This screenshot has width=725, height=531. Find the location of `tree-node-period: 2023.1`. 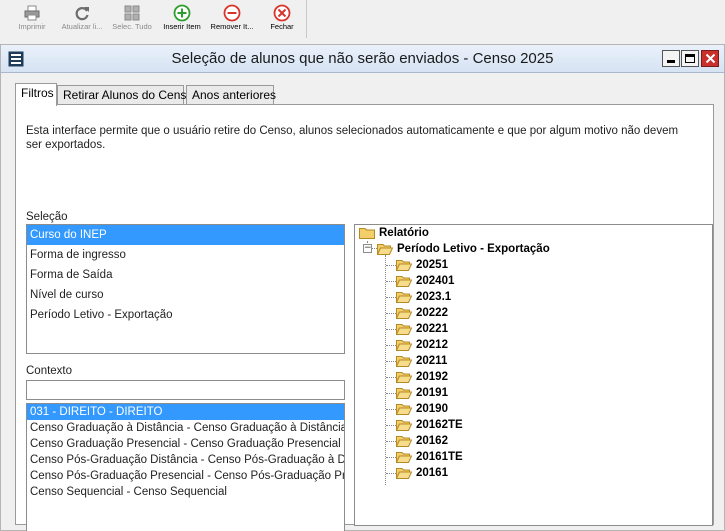

tree-node-period: 2023.1 is located at coordinates (423, 297).